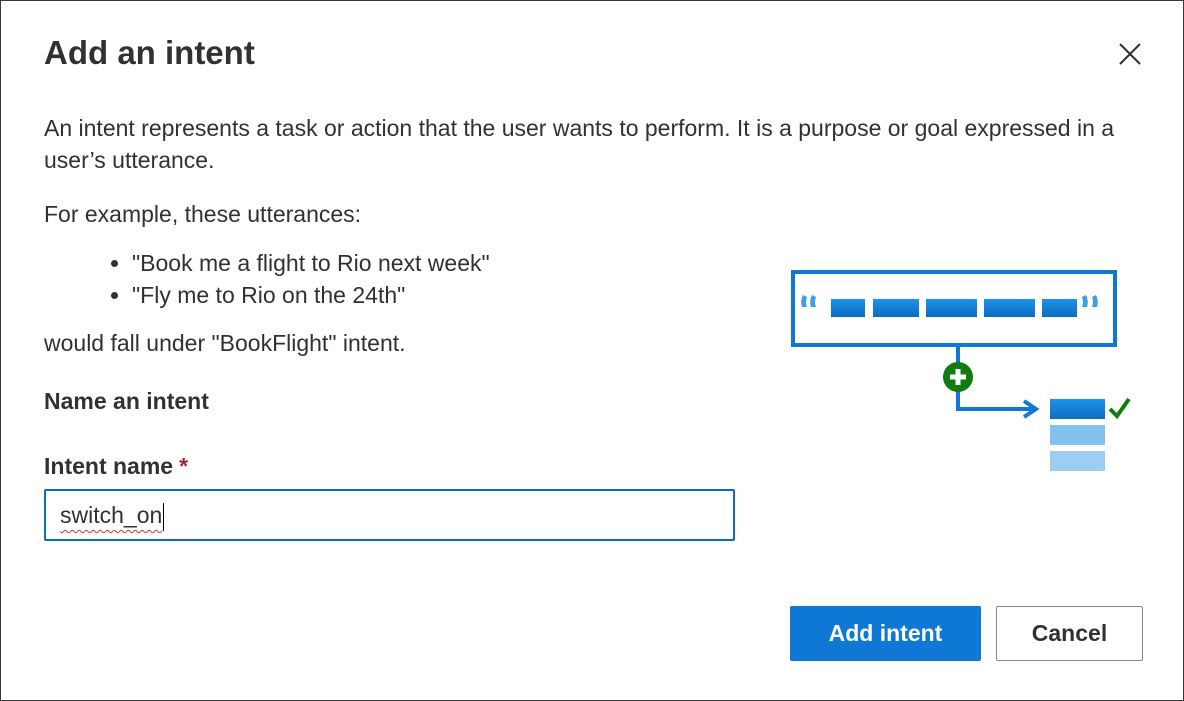  Describe the element at coordinates (1119, 408) in the screenshot. I see `checkmark-icon` at that location.